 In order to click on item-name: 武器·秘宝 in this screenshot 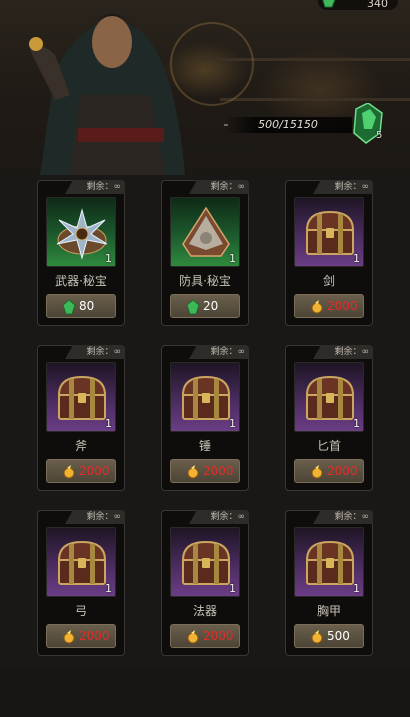, I will do `click(81, 281)`.